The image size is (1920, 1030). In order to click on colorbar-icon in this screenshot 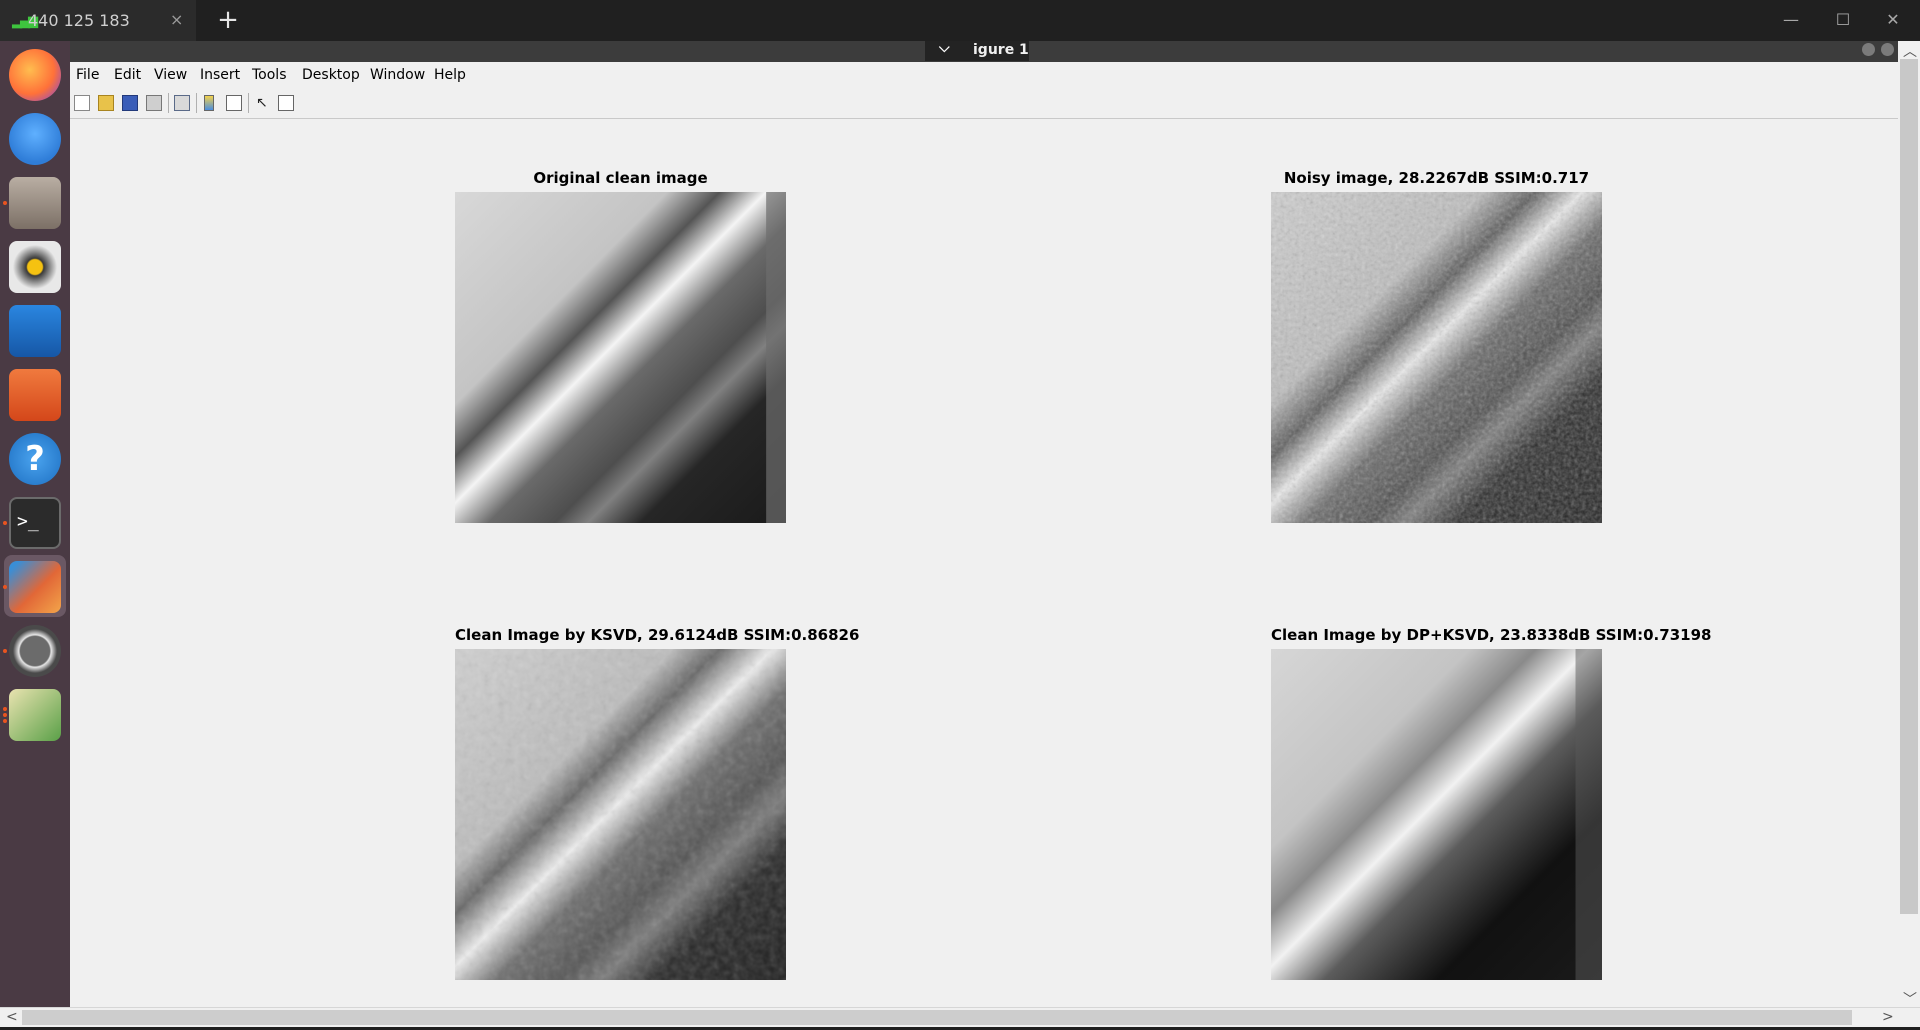, I will do `click(209, 103)`.